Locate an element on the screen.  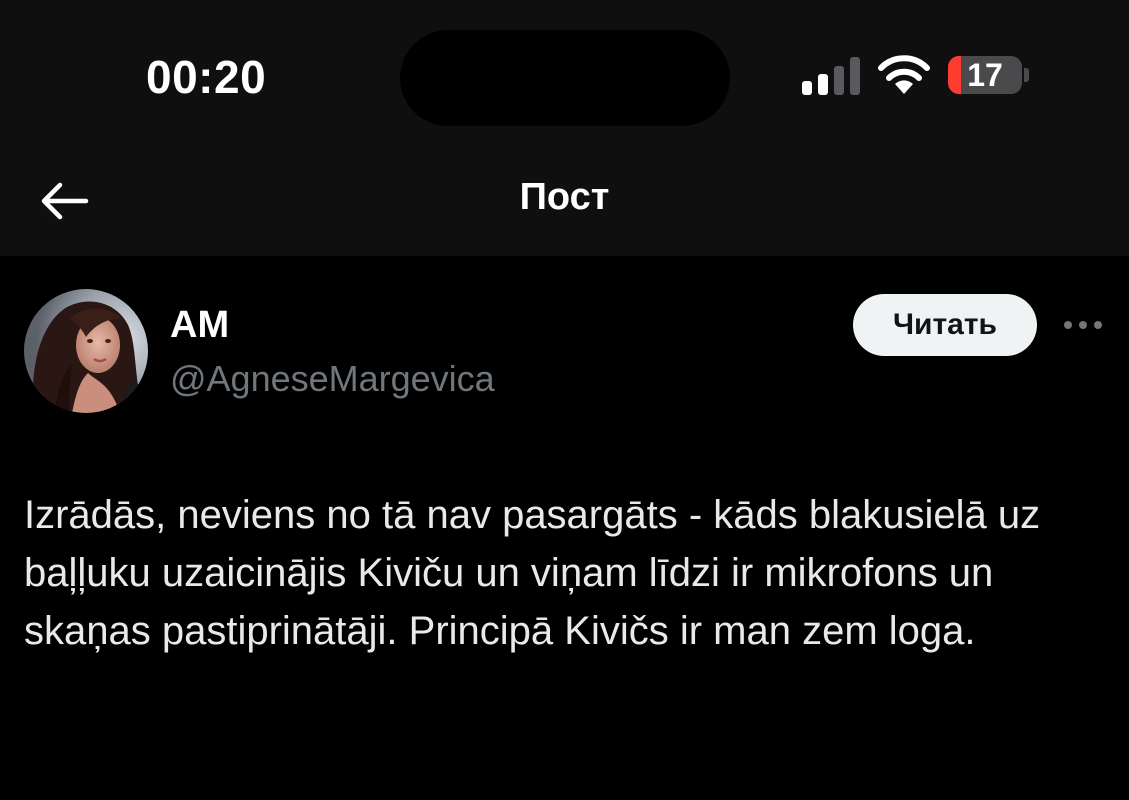
arrow-left-icon is located at coordinates (65, 201).